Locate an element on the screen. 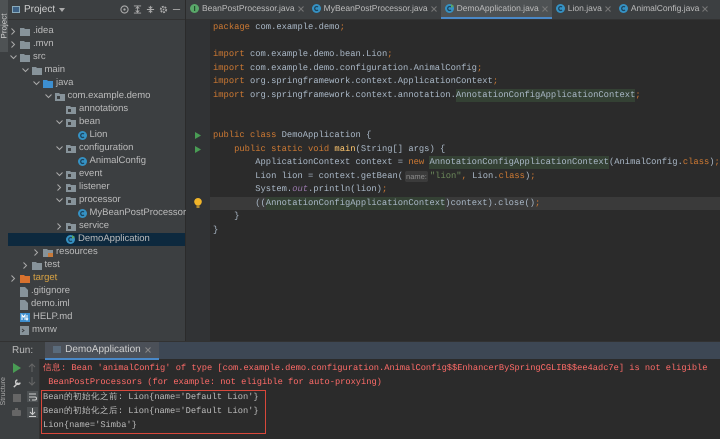 The height and width of the screenshot is (439, 720). tree-item: src is located at coordinates (96, 57).